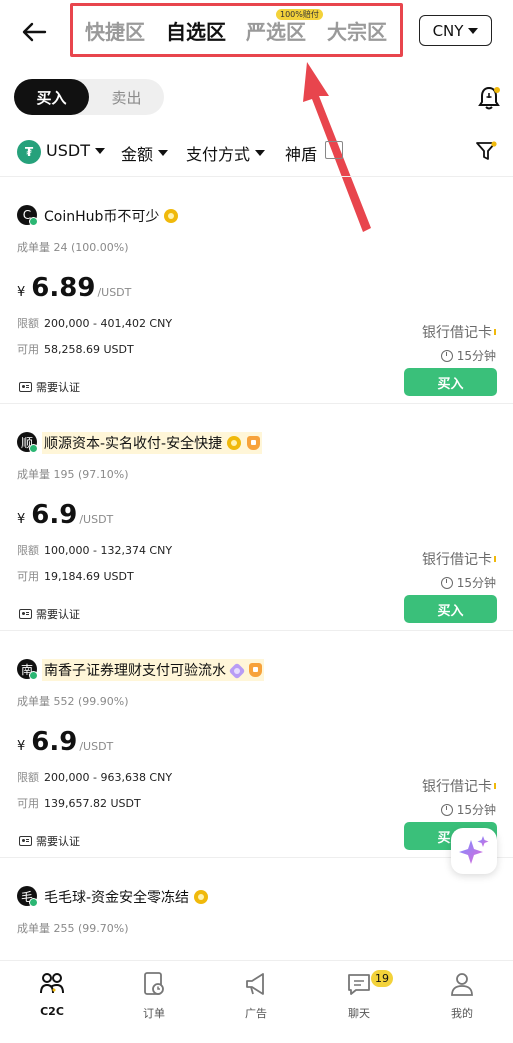 The width and height of the screenshot is (513, 1043). I want to click on order-stats: 成单量 195 (97.10%), so click(73, 474).